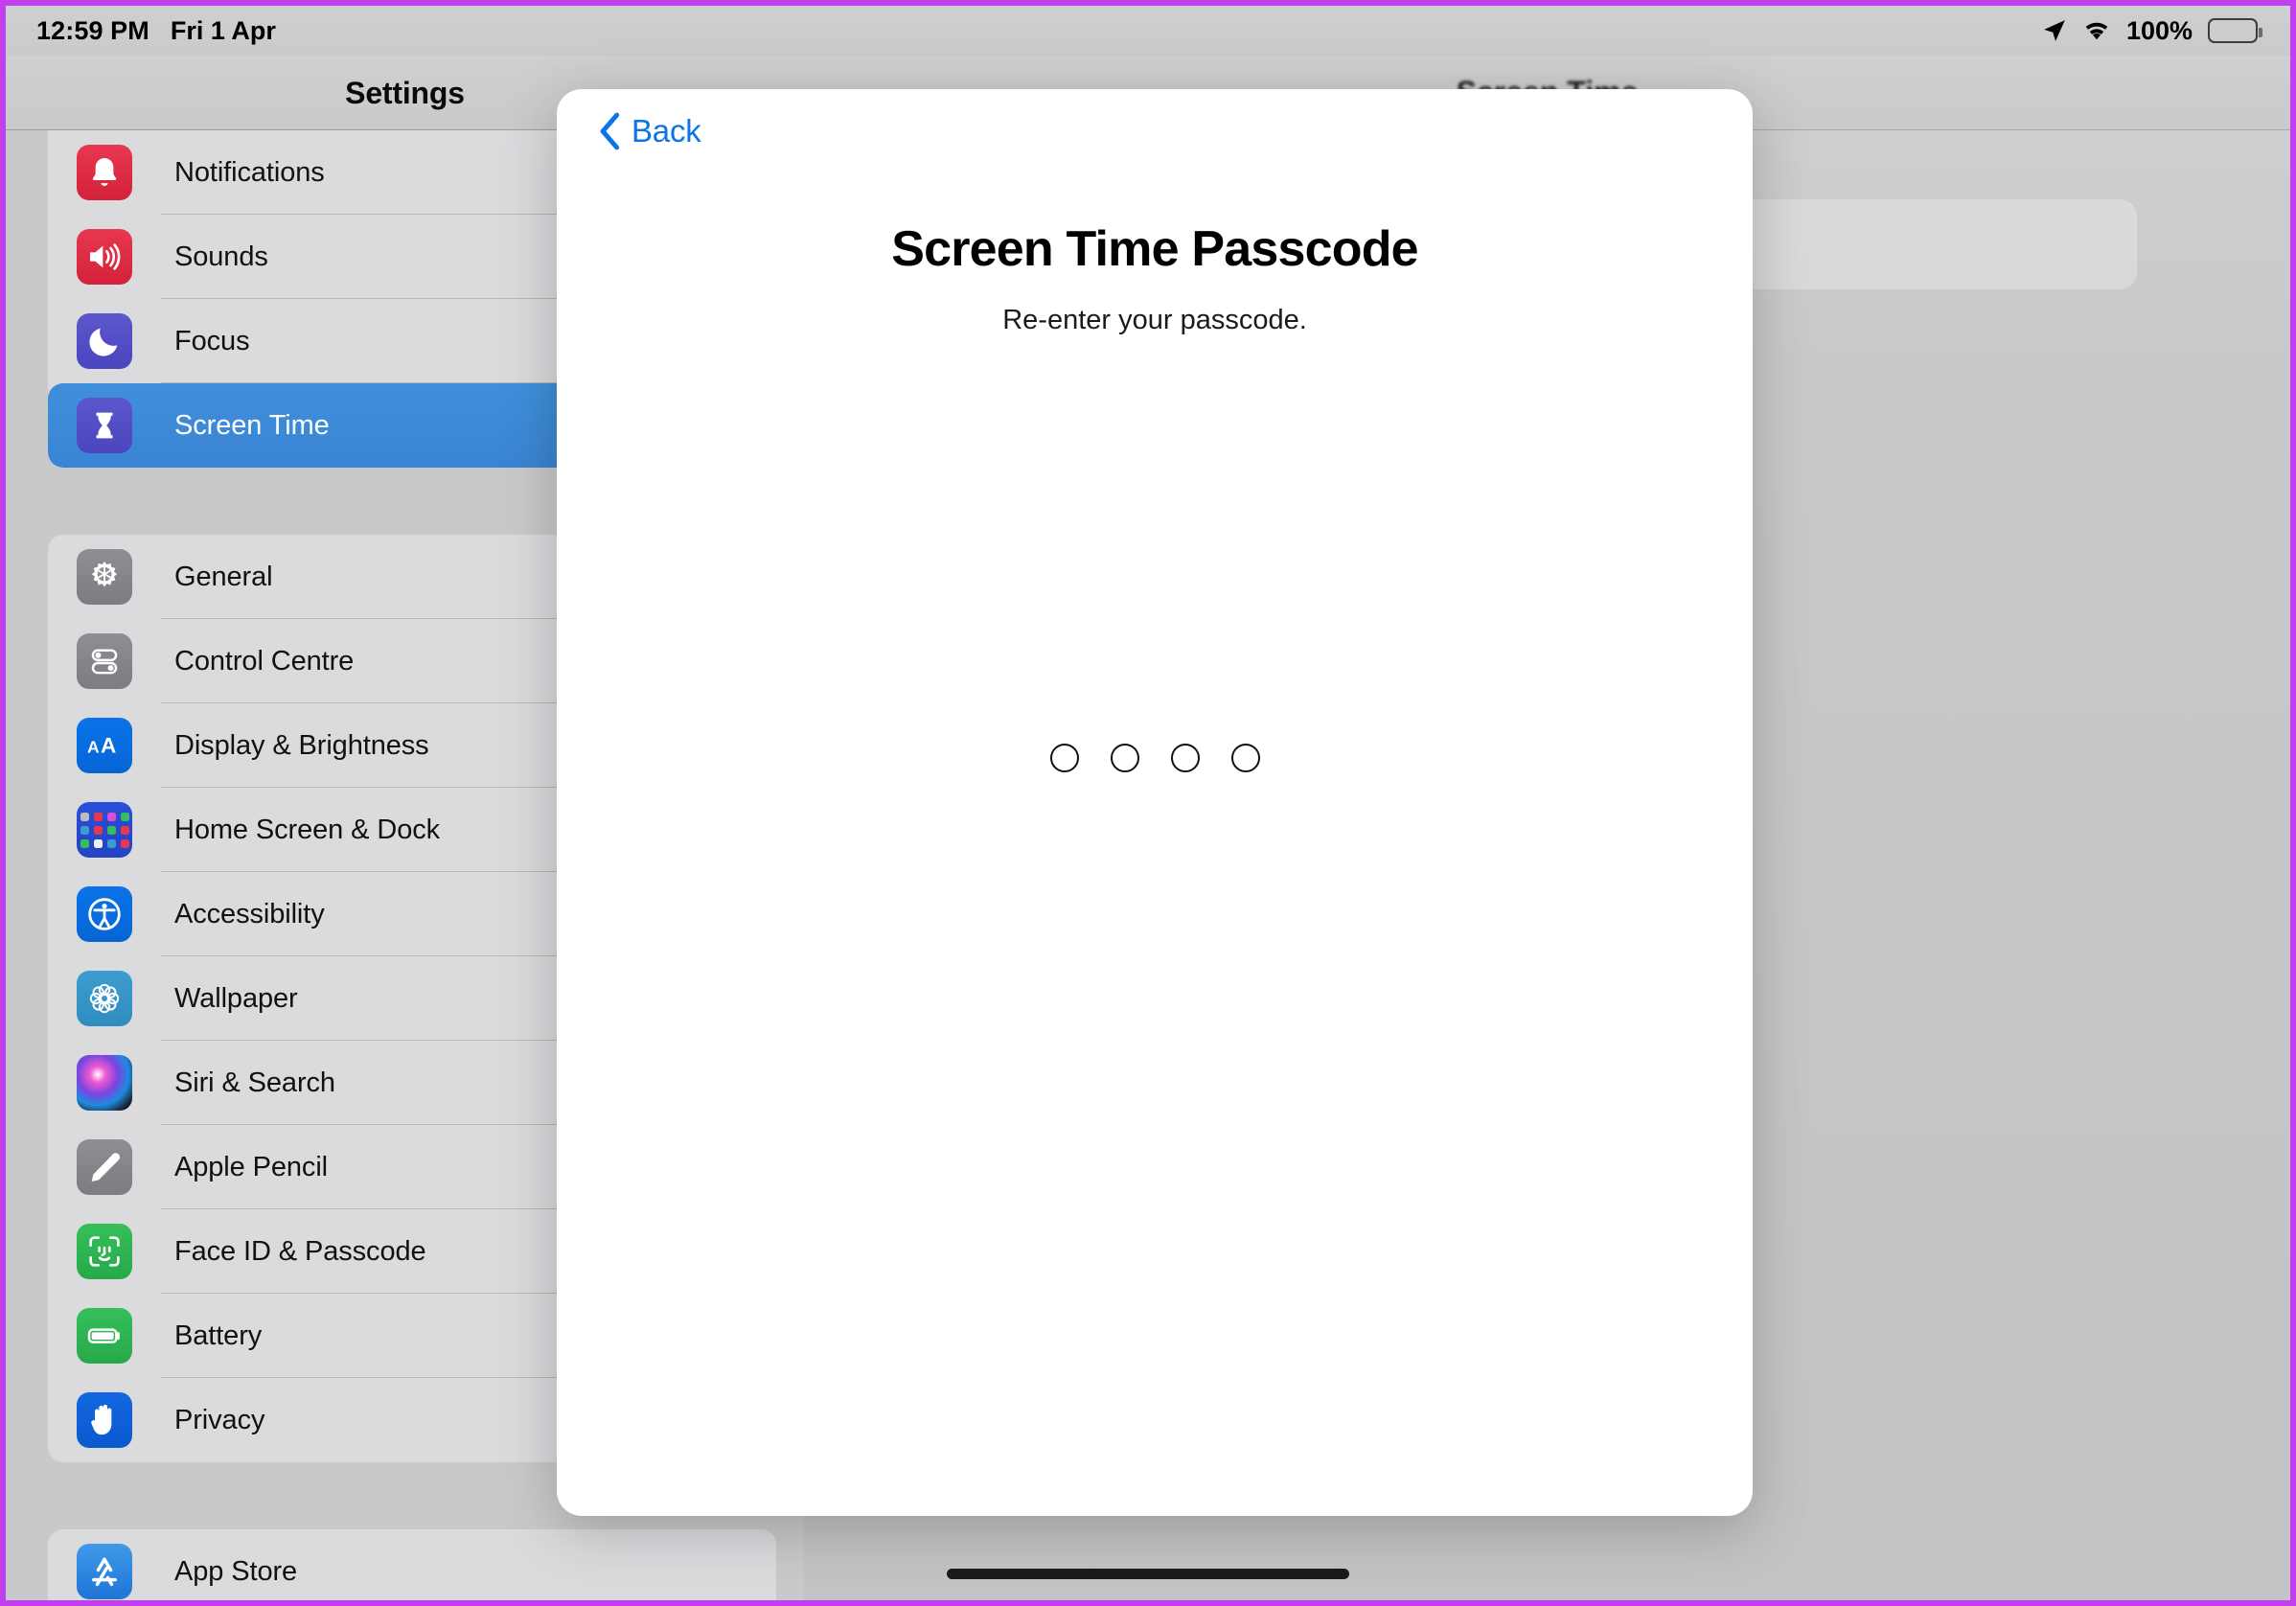  What do you see at coordinates (104, 914) in the screenshot?
I see `accessibility-person-icon` at bounding box center [104, 914].